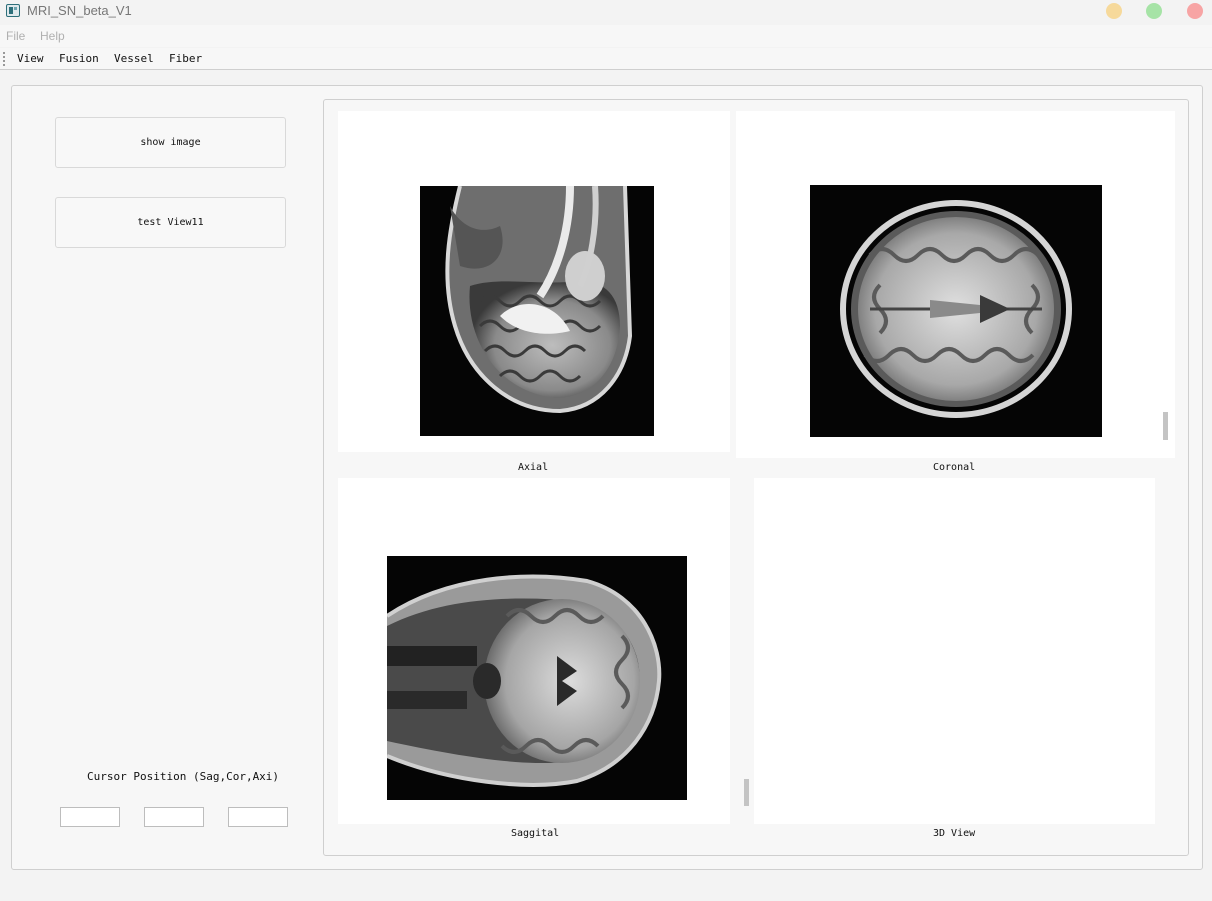 The image size is (1212, 901). What do you see at coordinates (170, 142) in the screenshot?
I see `show-image-button: show image` at bounding box center [170, 142].